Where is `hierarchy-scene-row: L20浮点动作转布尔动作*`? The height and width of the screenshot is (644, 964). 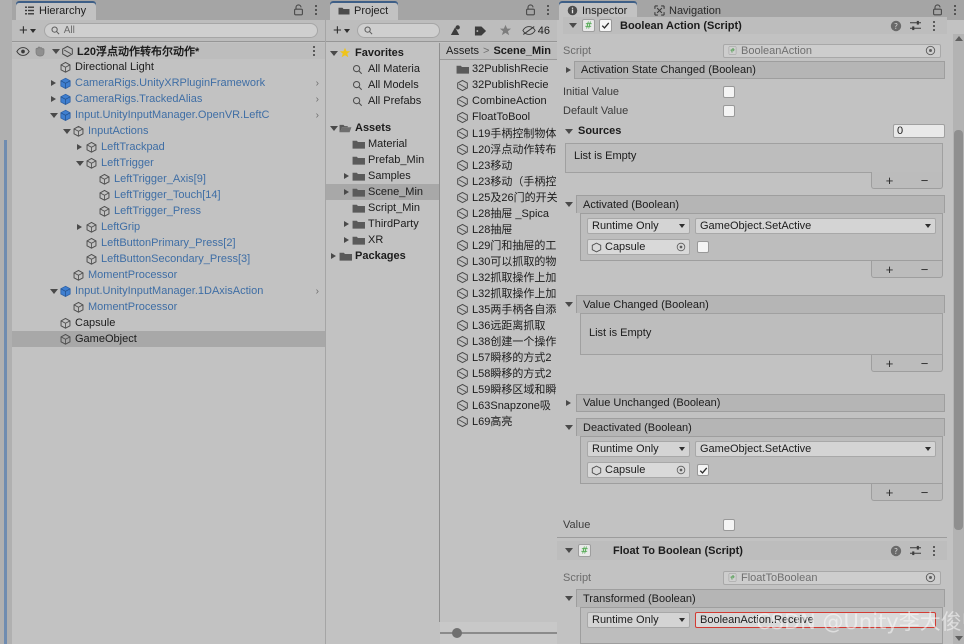 hierarchy-scene-row: L20浮点动作转布尔动作* is located at coordinates (168, 51).